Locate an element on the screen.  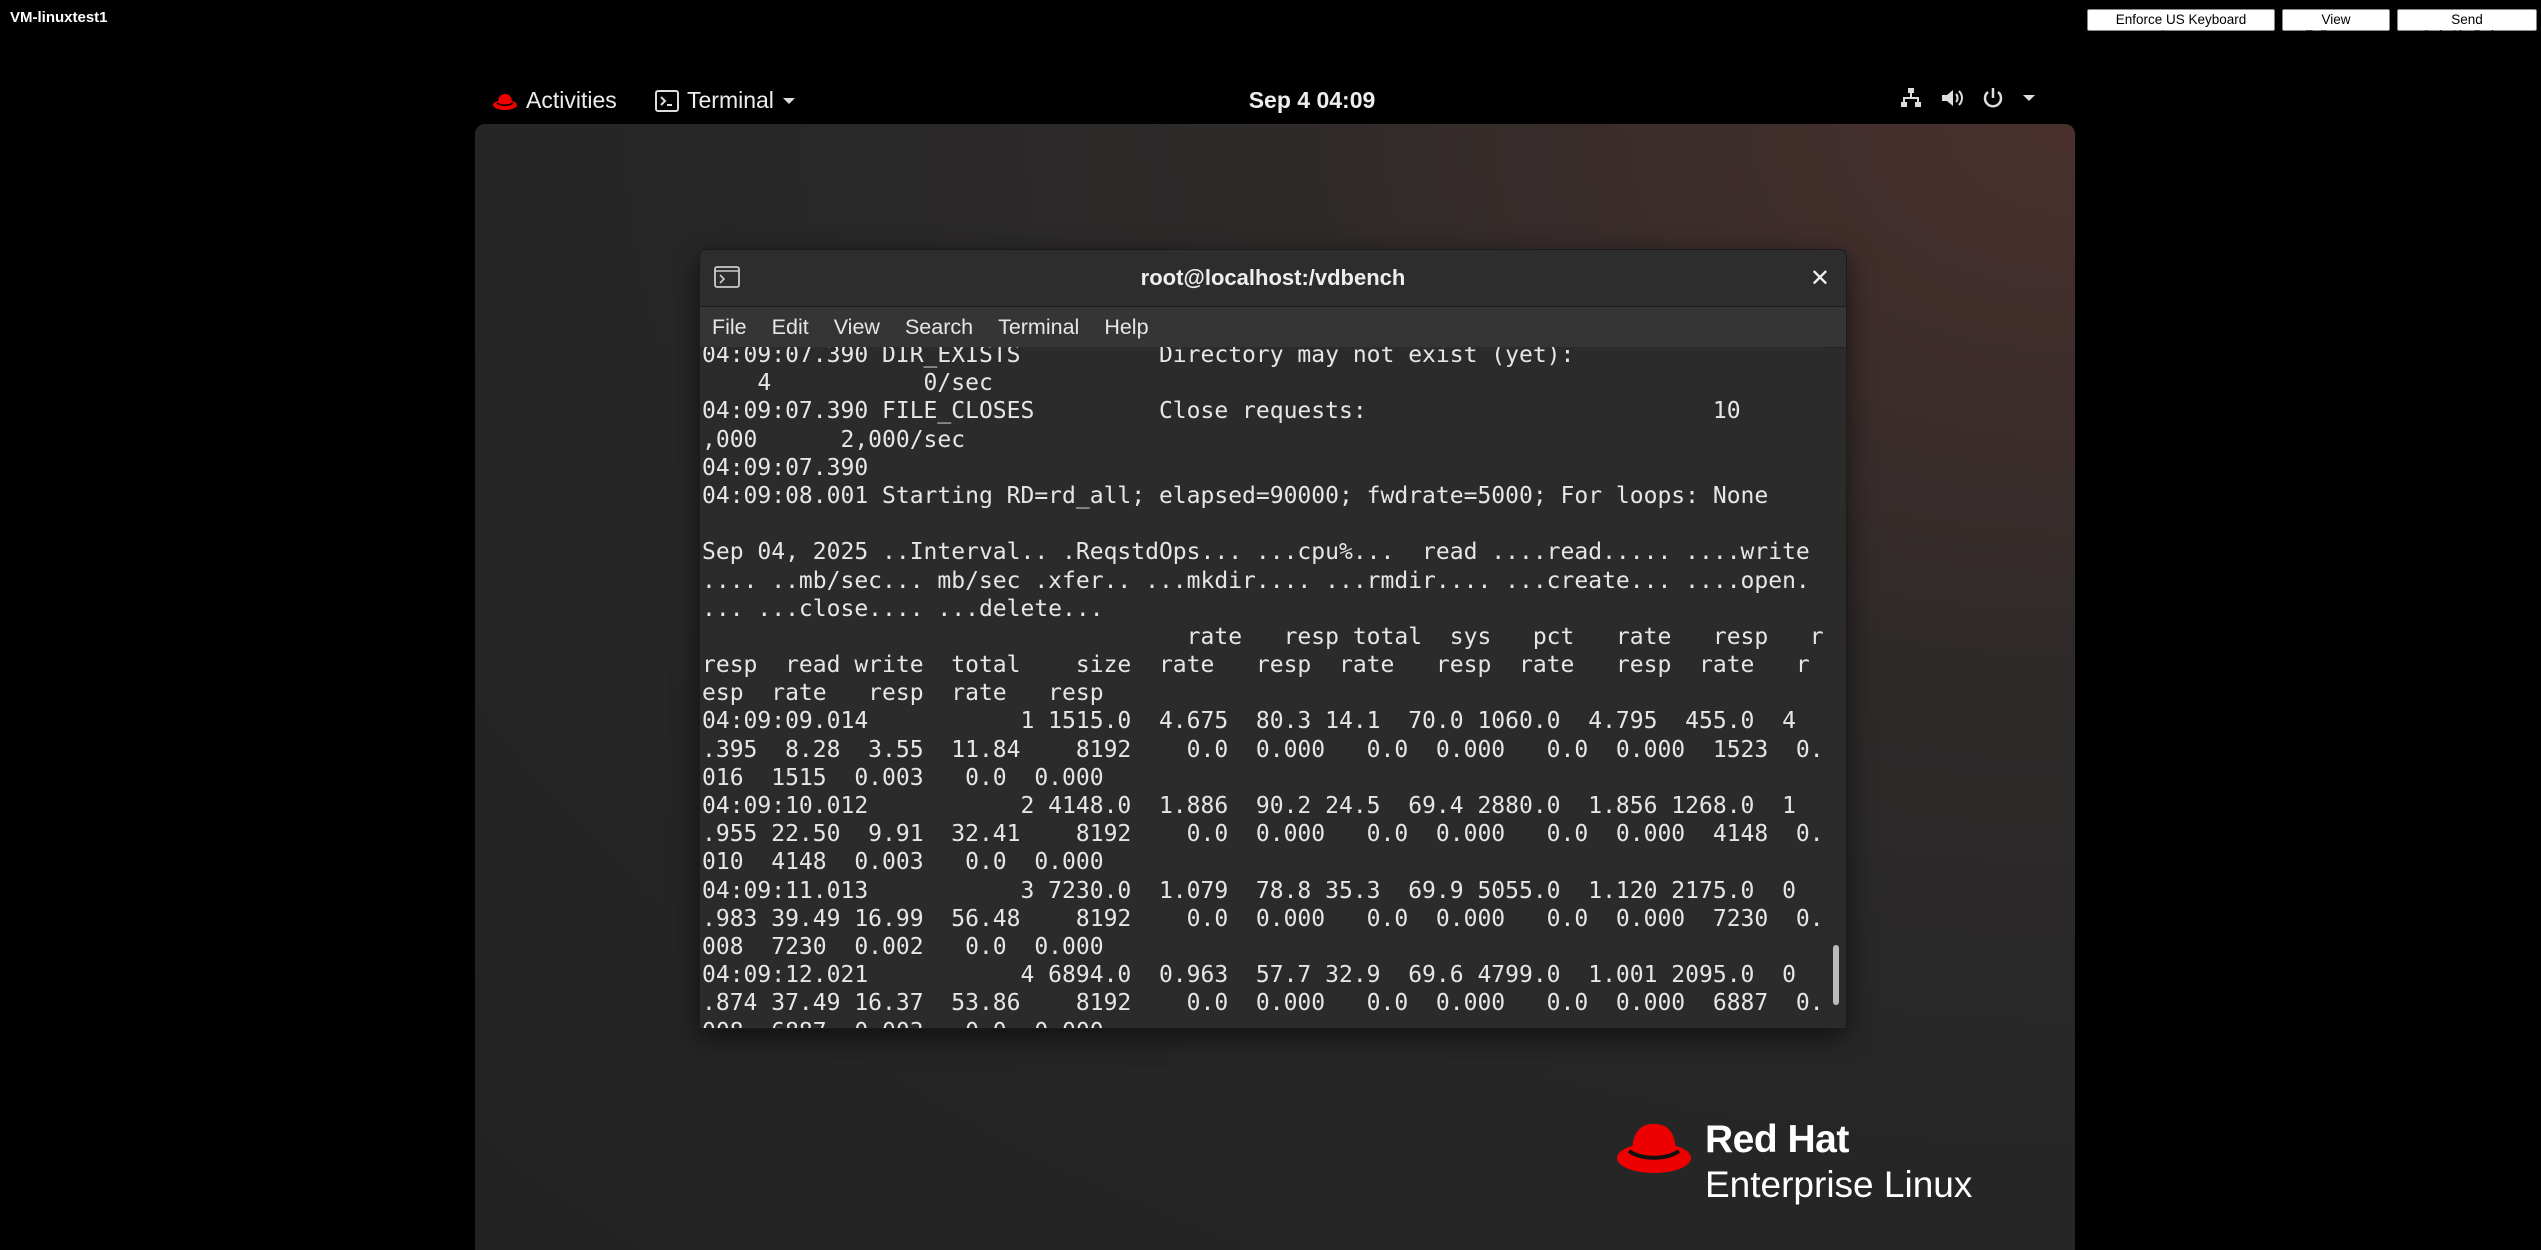
activities-button: Activities is located at coordinates (554, 100).